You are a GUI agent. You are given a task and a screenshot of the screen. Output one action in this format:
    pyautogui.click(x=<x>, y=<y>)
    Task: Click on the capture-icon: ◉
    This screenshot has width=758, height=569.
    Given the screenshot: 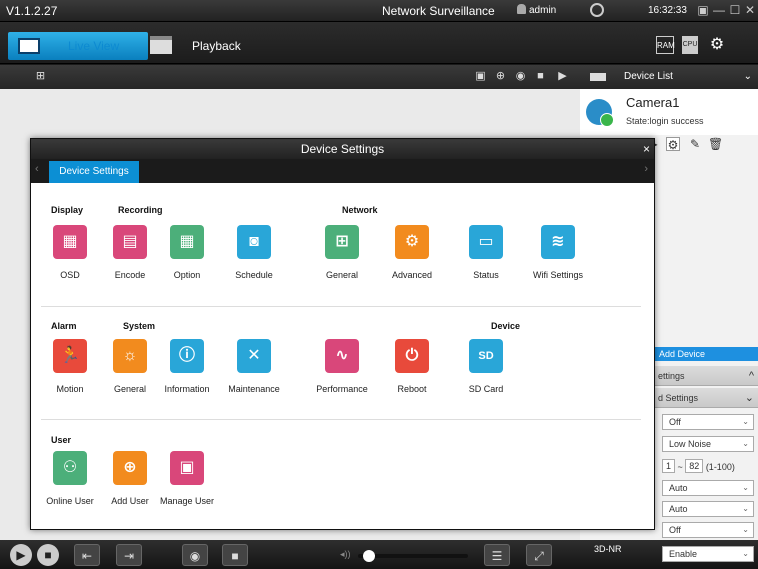 What is the action you would take?
    pyautogui.click(x=520, y=76)
    